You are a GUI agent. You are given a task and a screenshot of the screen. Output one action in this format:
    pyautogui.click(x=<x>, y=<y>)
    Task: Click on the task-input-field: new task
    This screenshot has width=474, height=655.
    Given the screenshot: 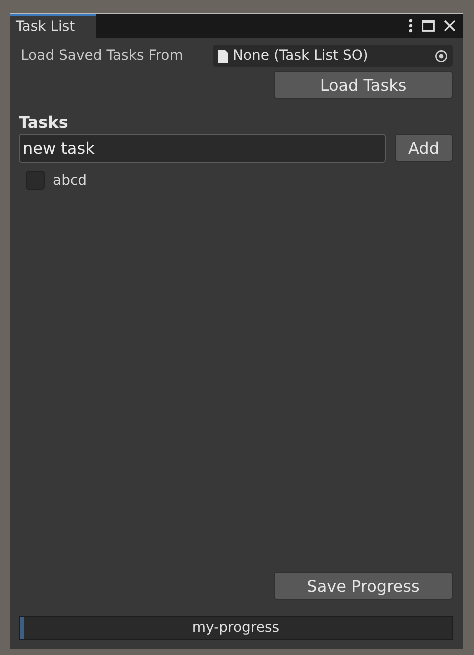 What is the action you would take?
    pyautogui.click(x=202, y=148)
    